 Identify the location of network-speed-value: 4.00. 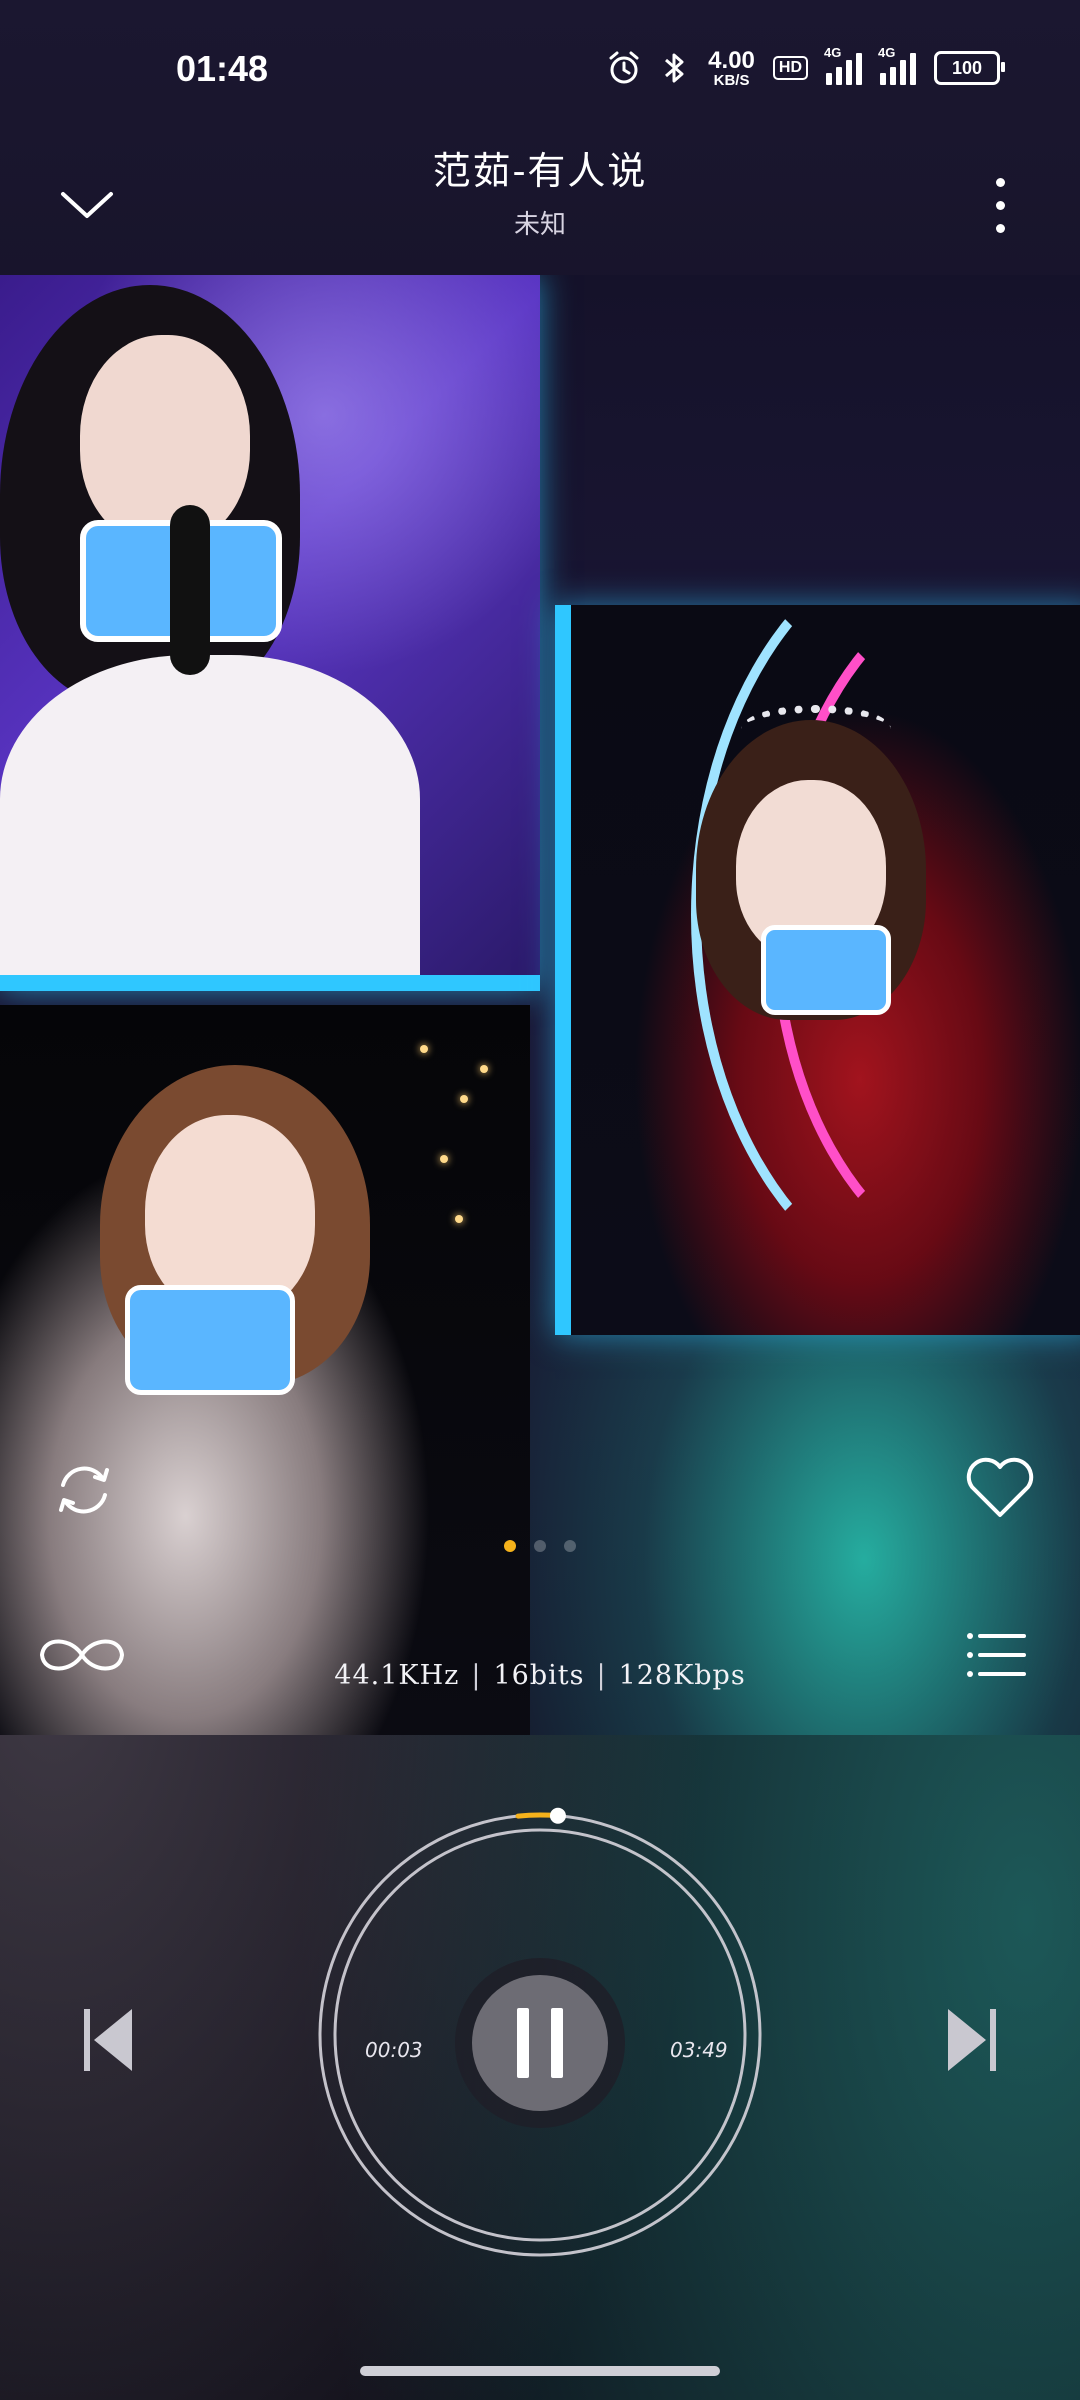
(731, 60).